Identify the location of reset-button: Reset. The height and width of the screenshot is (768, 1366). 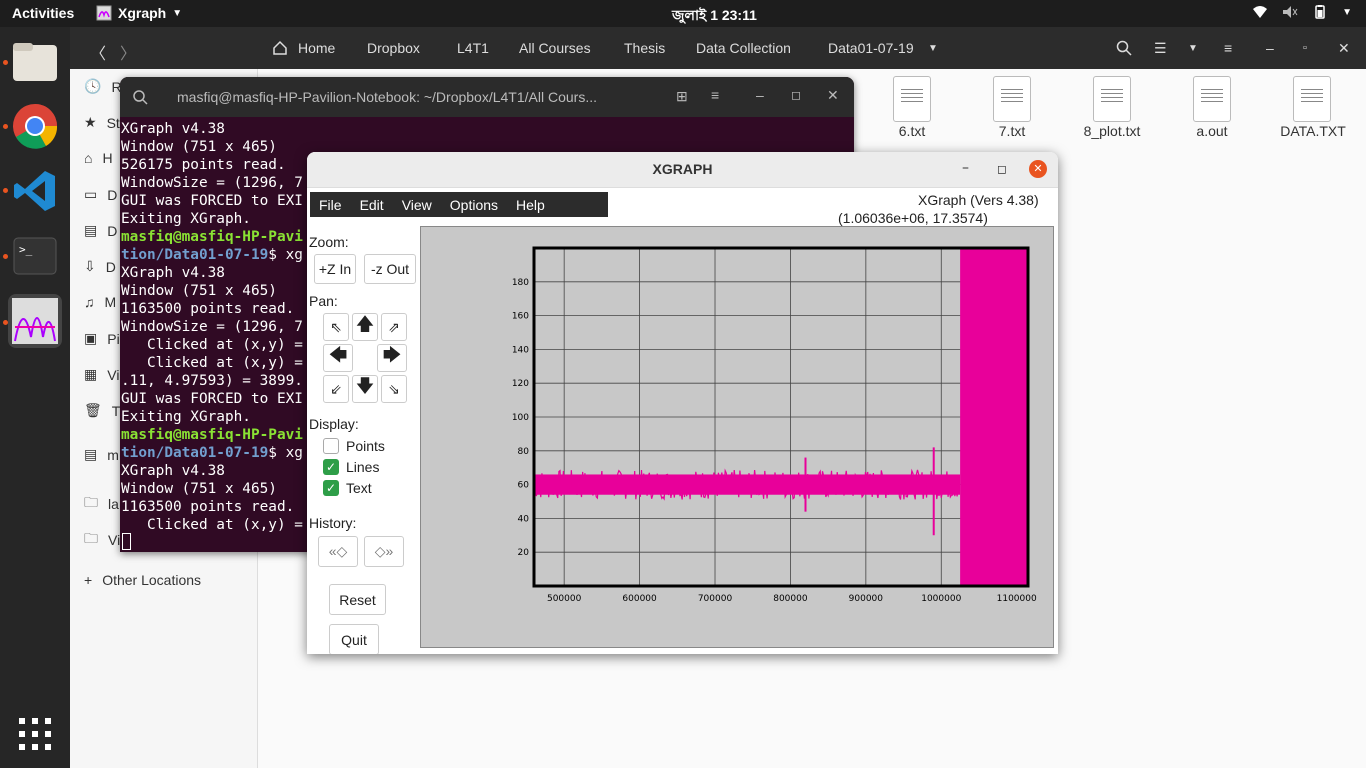
(357, 599).